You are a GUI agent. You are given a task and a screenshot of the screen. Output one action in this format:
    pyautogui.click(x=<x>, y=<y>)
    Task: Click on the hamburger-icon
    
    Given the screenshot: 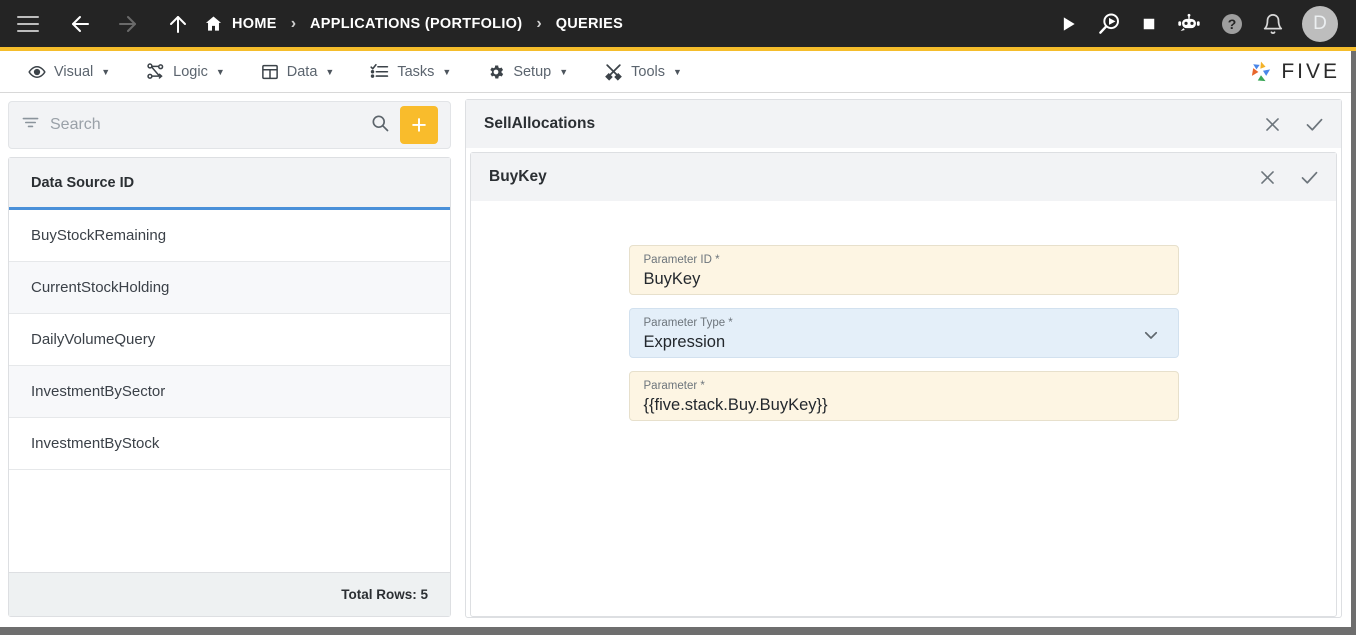 What is the action you would take?
    pyautogui.click(x=28, y=23)
    